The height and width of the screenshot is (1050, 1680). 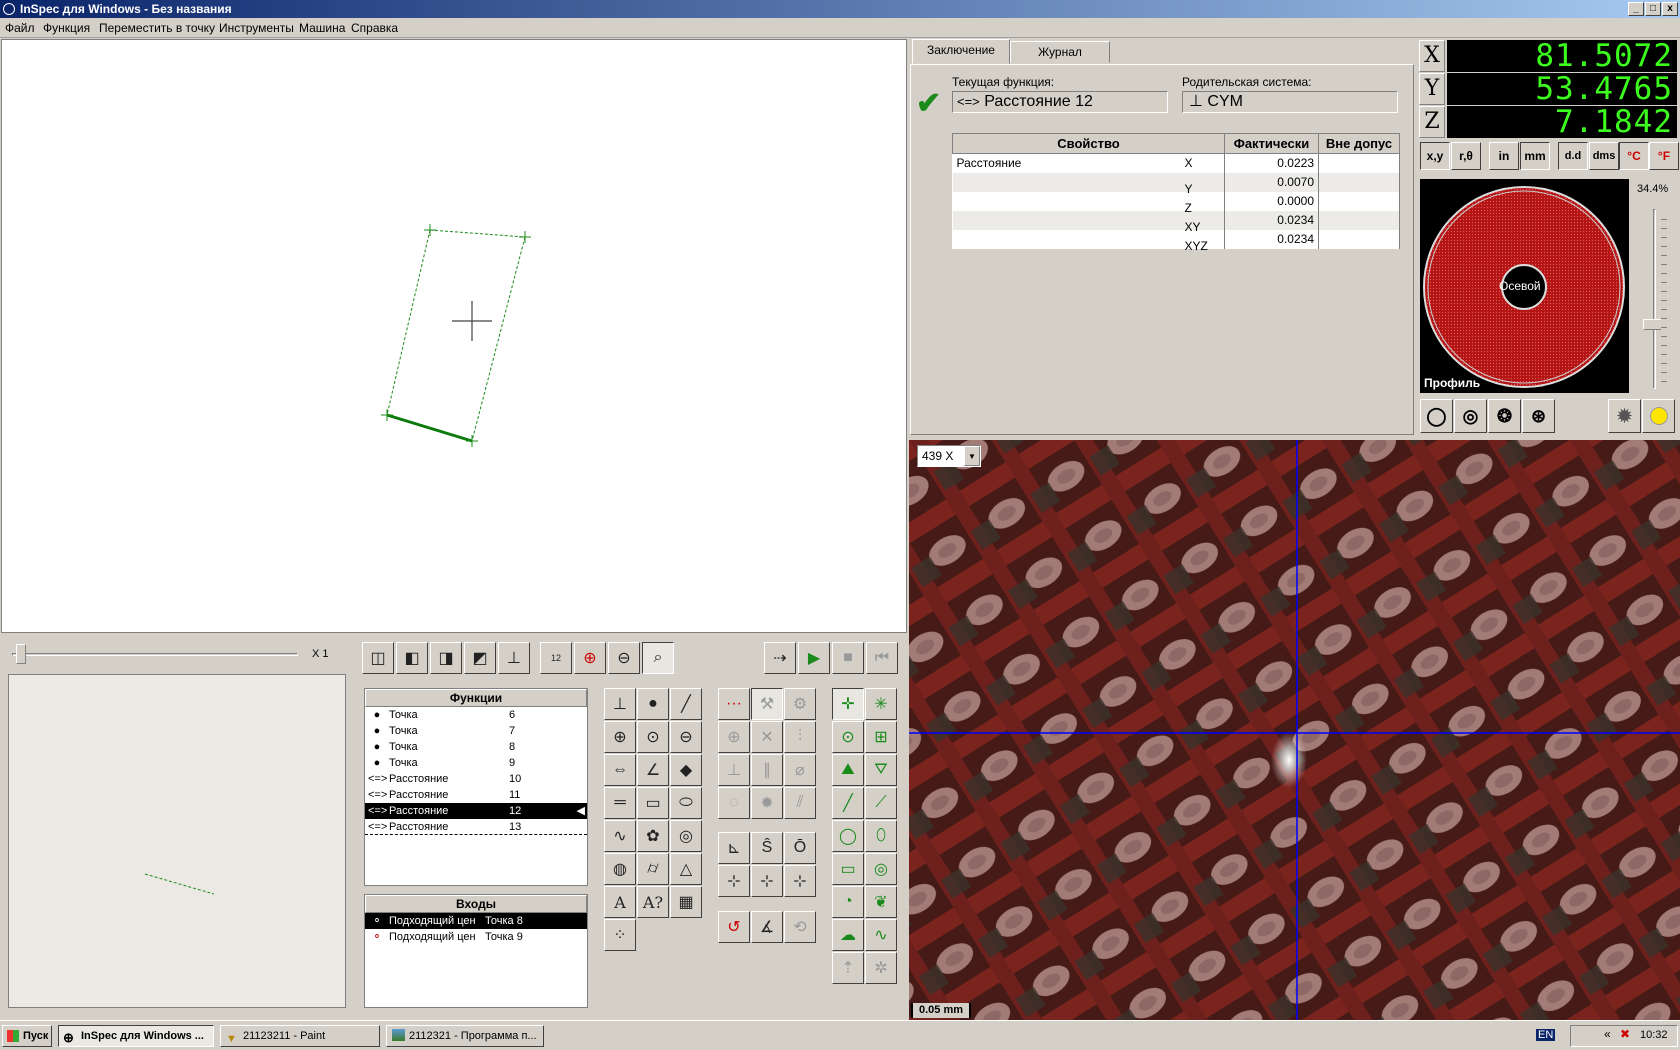 I want to click on rectangle-feature-icon: ▭, so click(x=653, y=803).